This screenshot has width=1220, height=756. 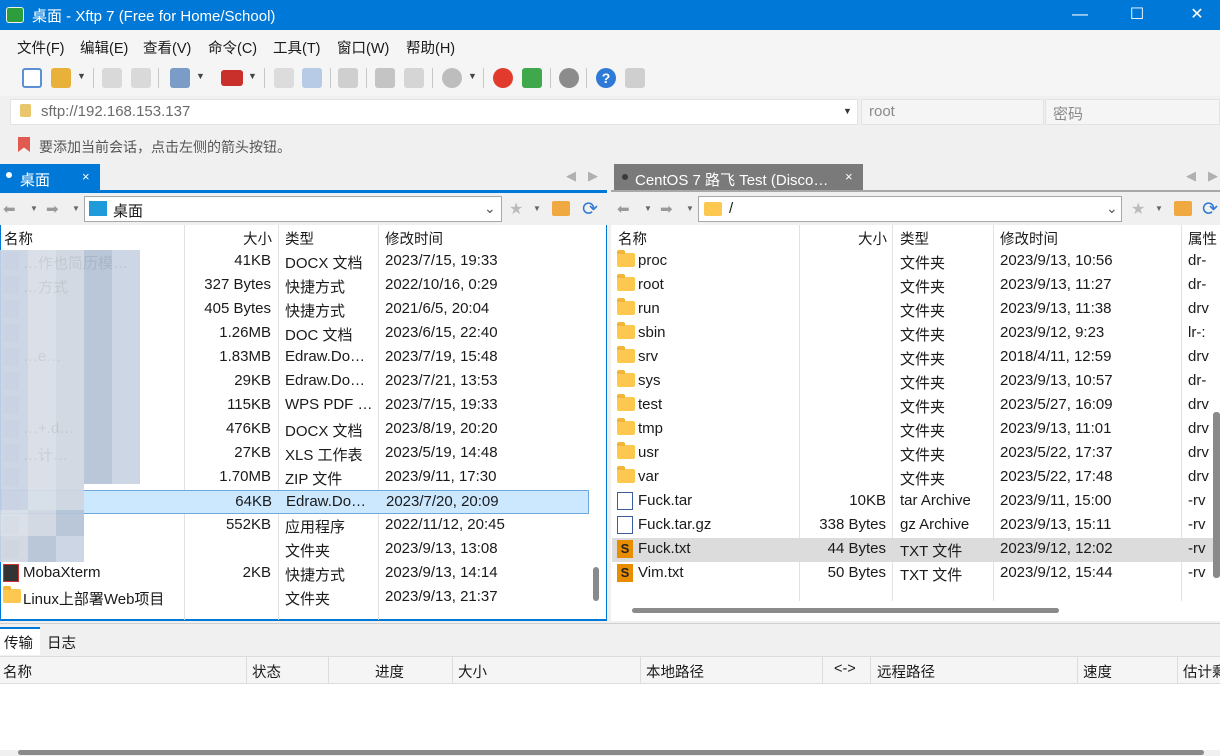 What do you see at coordinates (611, 752) in the screenshot?
I see `horizontal-scrollbar-thumb` at bounding box center [611, 752].